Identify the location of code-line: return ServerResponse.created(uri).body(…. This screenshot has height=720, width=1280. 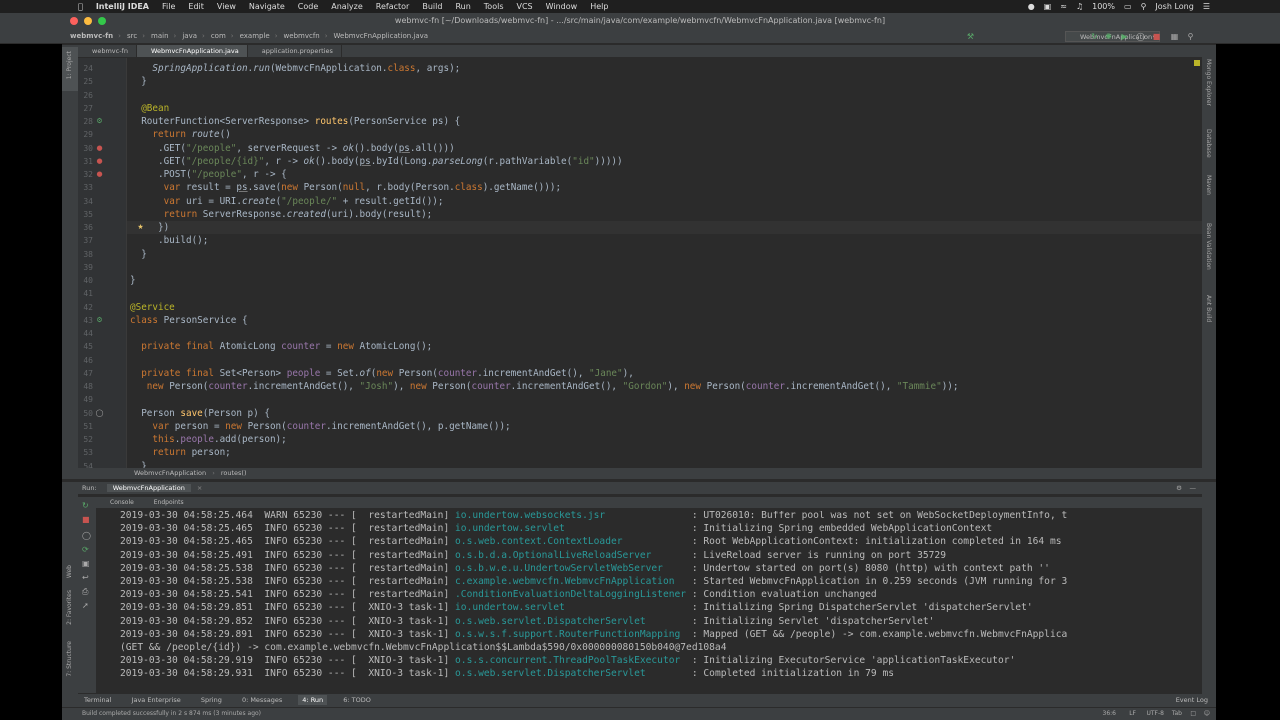
(281, 214).